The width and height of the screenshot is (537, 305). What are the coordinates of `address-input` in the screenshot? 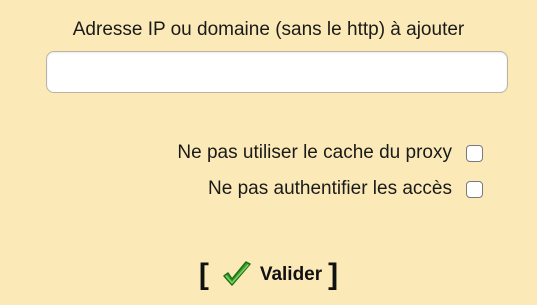 It's located at (277, 72).